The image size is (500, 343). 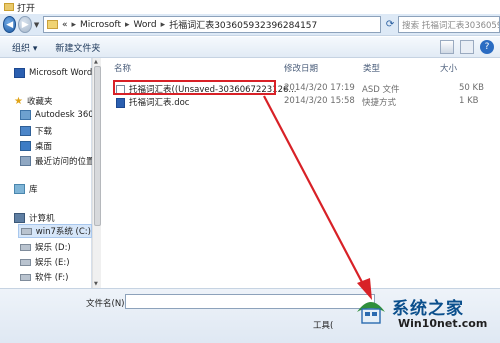 I want to click on filename-input, so click(x=250, y=301).